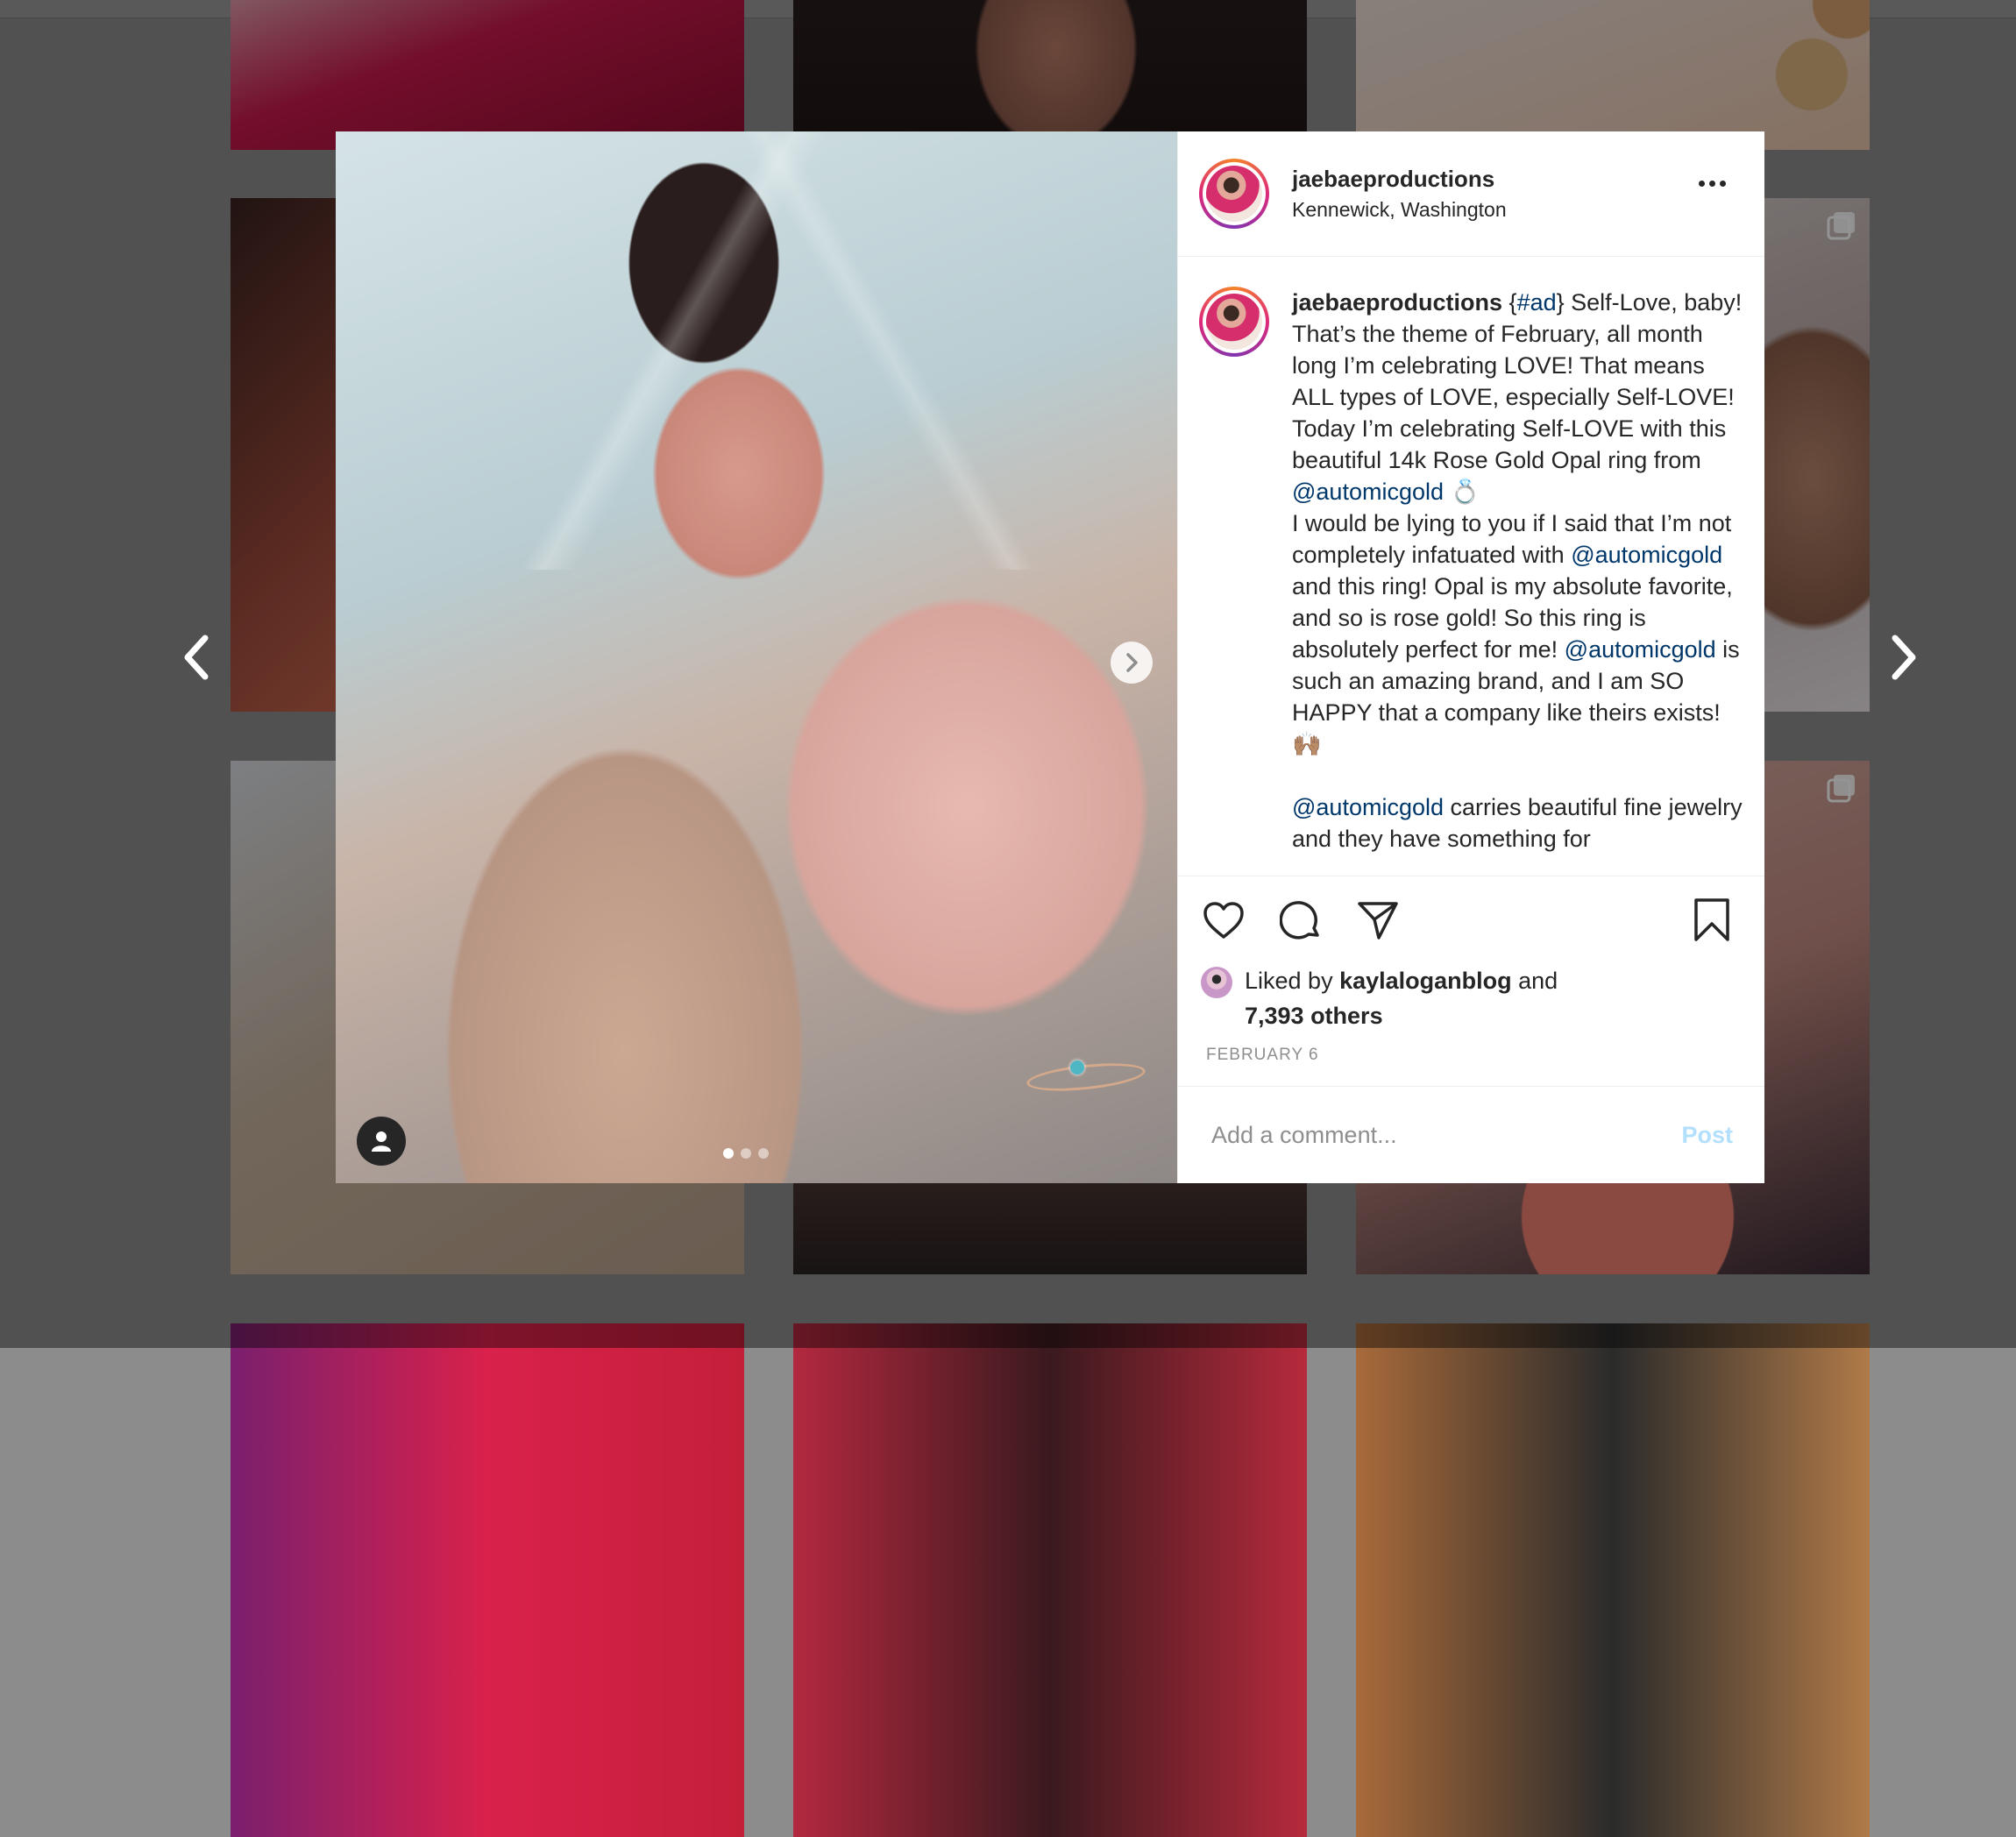 This screenshot has height=1837, width=2016. Describe the element at coordinates (1399, 179) in the screenshot. I see `post-username: jaebaeproductions` at that location.